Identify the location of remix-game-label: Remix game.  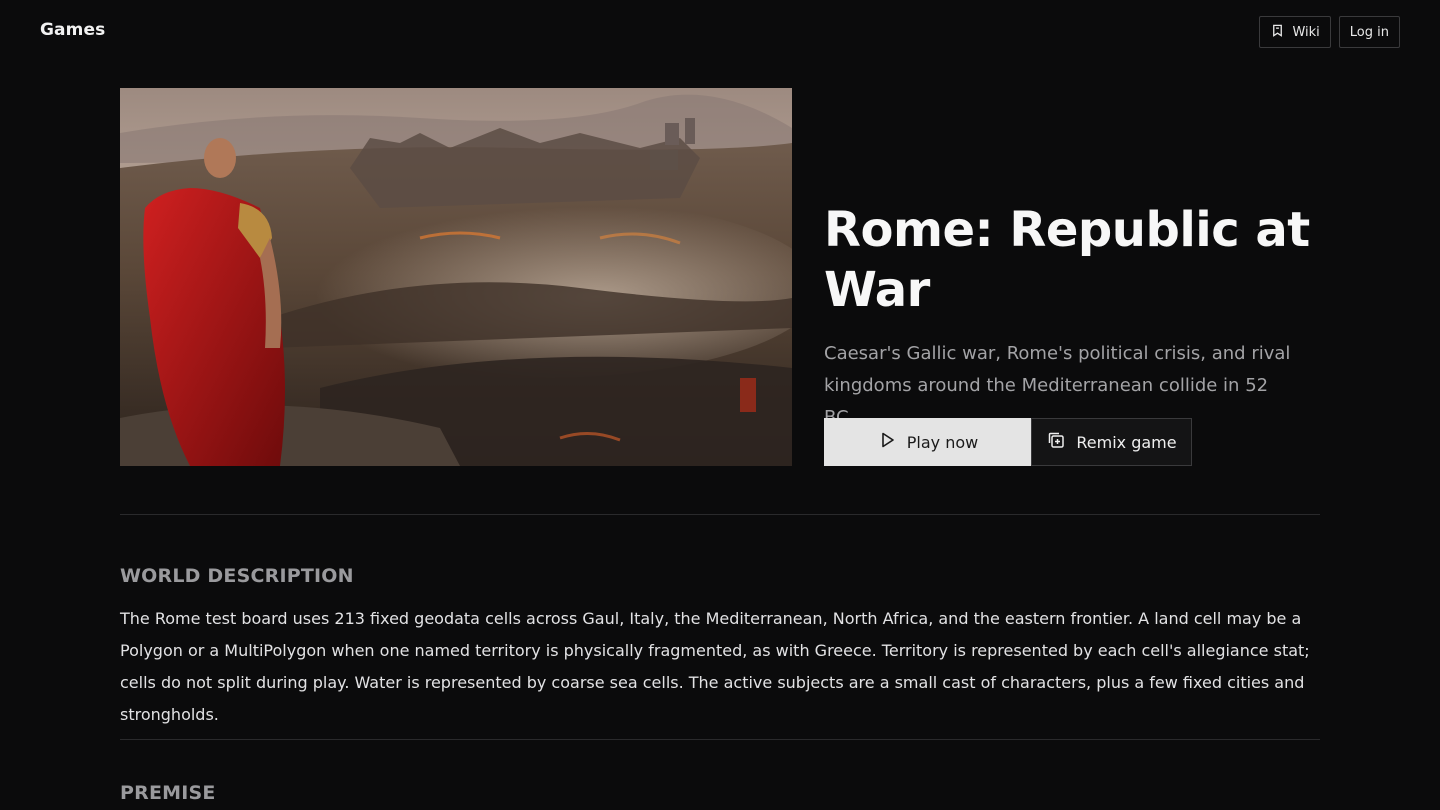
(1126, 442).